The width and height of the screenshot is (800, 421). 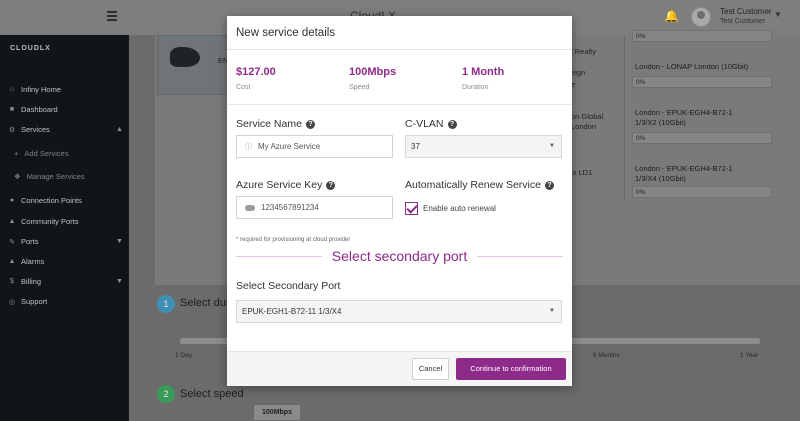 What do you see at coordinates (671, 16) in the screenshot?
I see `notification-bell-icon: 🔔` at bounding box center [671, 16].